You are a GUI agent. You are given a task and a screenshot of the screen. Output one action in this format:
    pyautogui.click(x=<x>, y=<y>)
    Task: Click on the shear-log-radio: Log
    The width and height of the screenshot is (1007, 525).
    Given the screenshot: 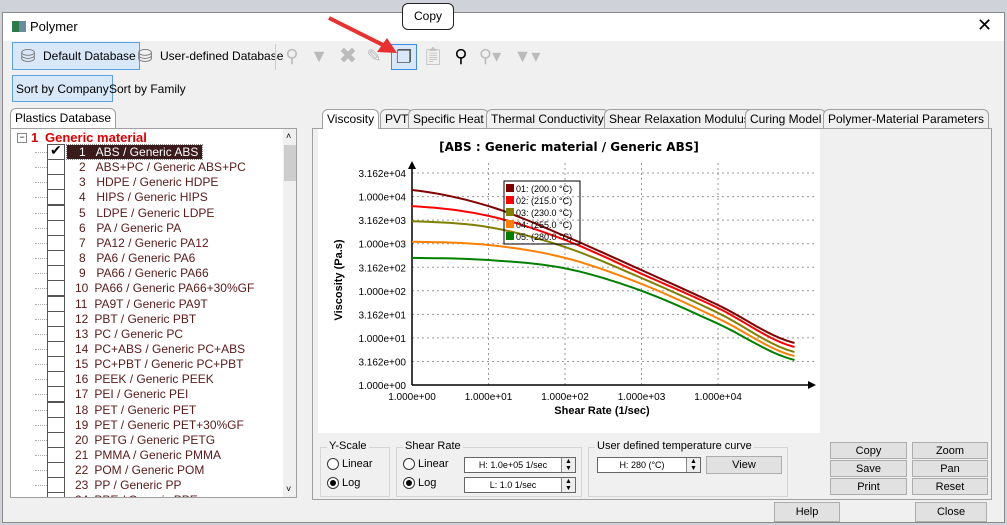 What is the action you would take?
    pyautogui.click(x=419, y=483)
    